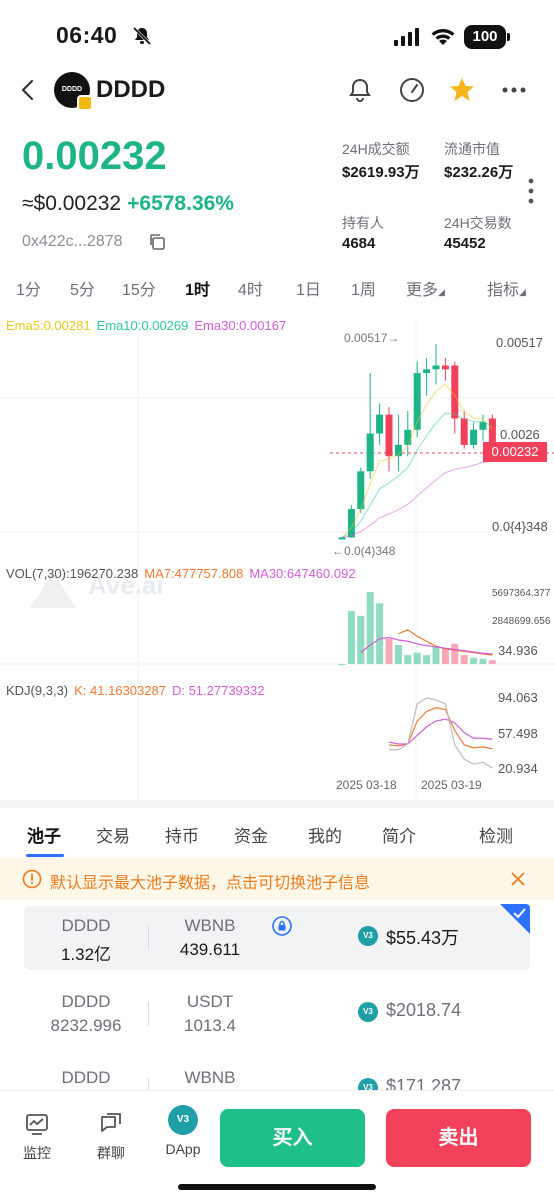 Image resolution: width=554 pixels, height=1200 pixels. Describe the element at coordinates (506, 288) in the screenshot. I see `tf-indicators: 指标◢` at that location.